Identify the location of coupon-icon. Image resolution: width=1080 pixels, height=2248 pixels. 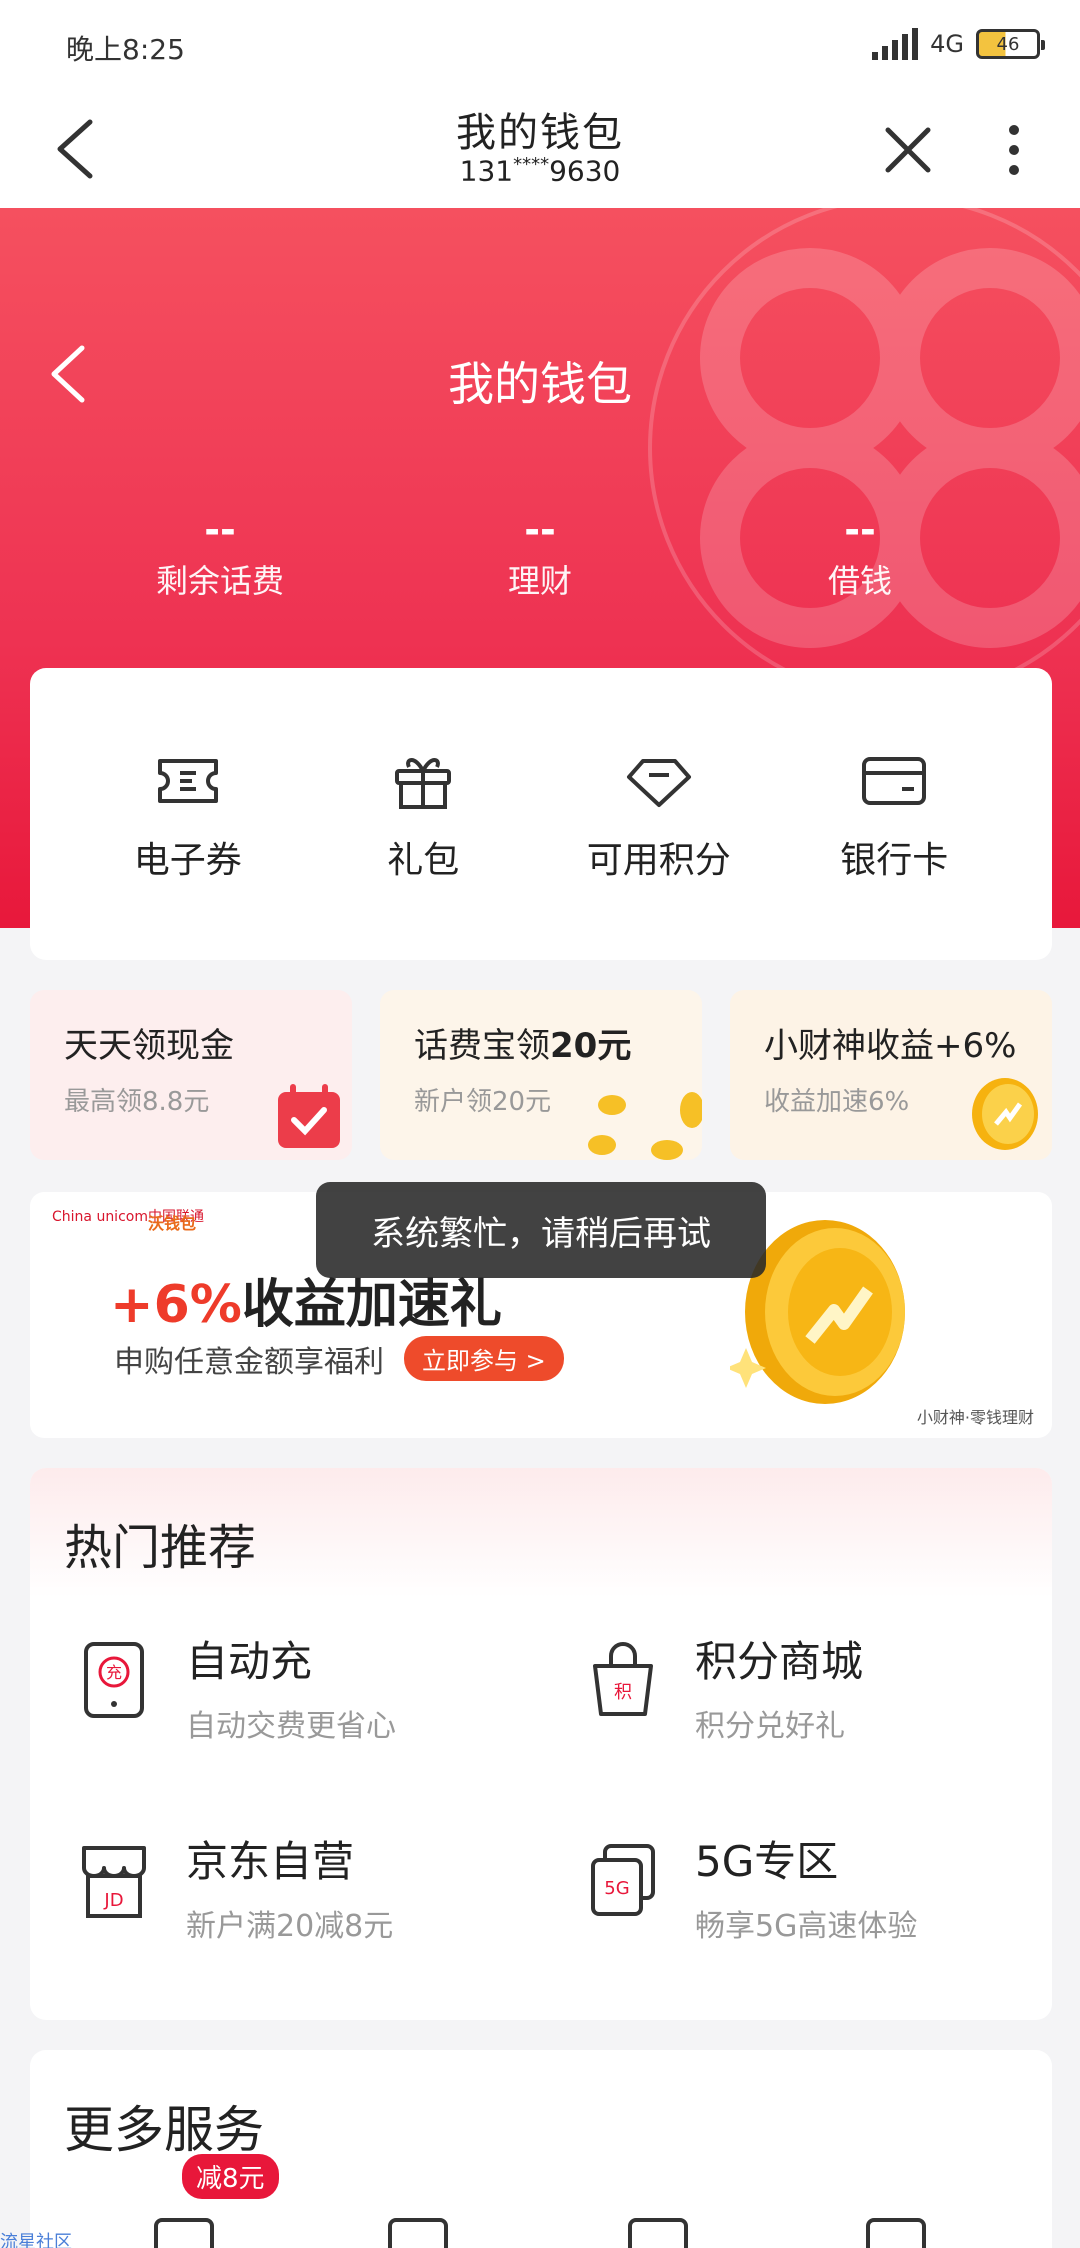
(187, 781).